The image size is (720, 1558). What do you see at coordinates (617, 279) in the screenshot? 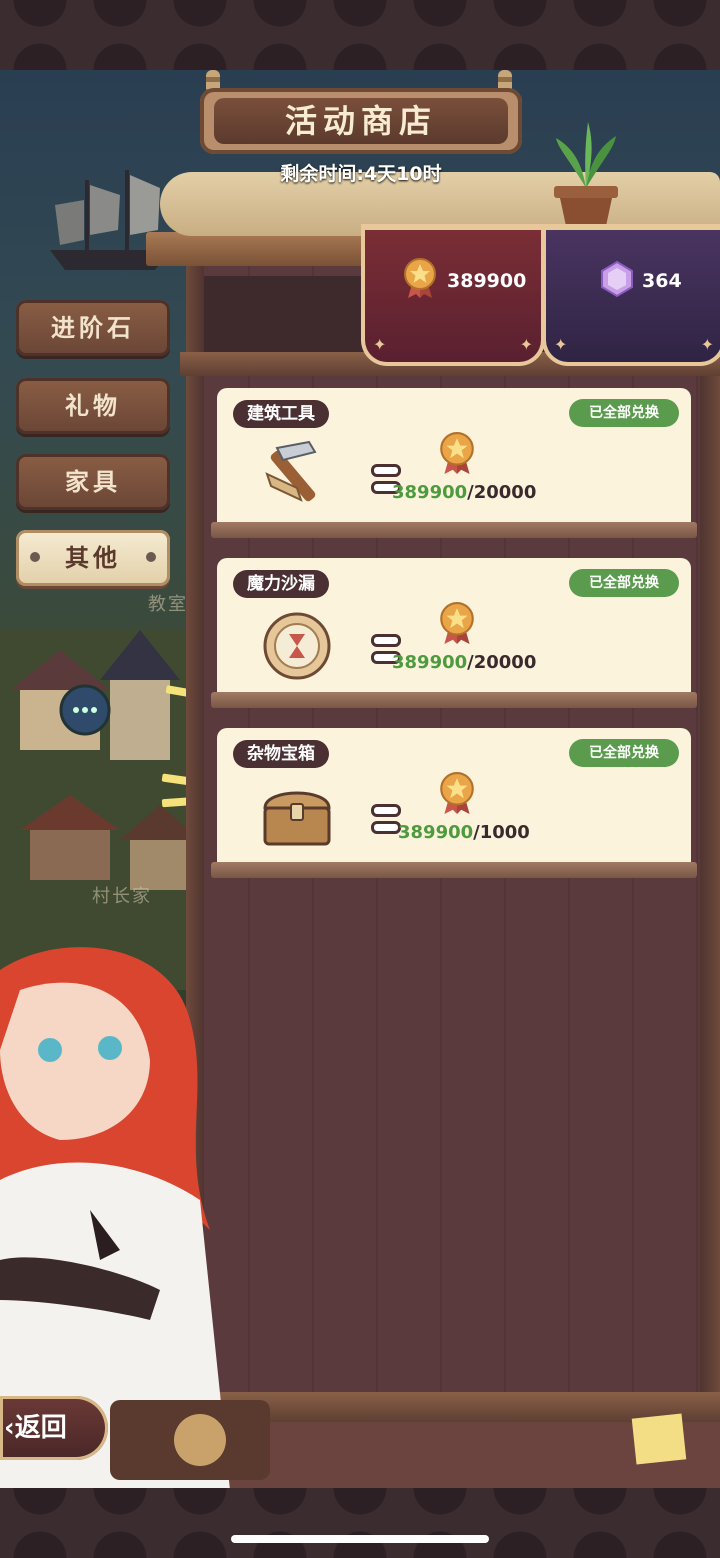
I see `purple-gem-icon` at bounding box center [617, 279].